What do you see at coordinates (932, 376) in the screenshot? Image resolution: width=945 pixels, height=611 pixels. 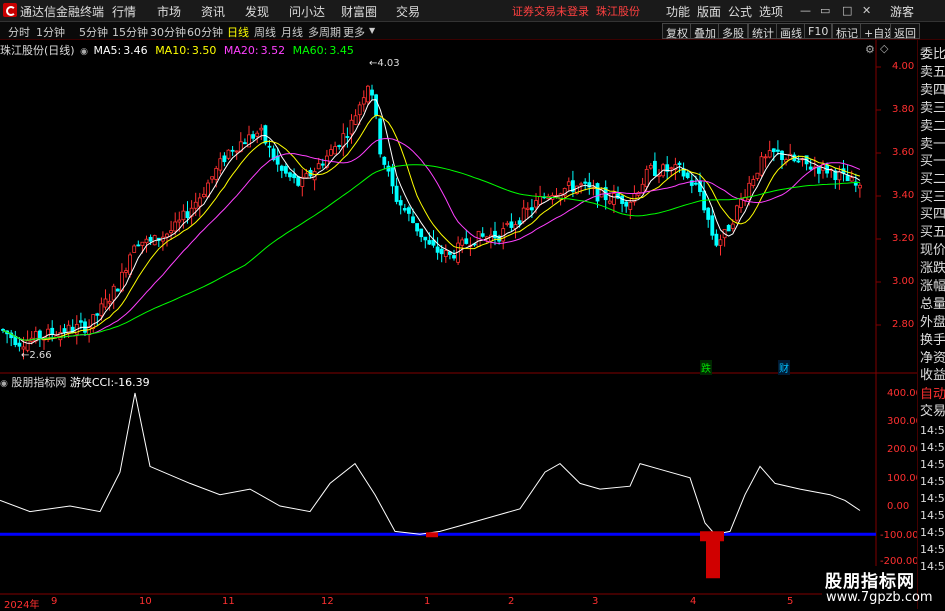 I see `panel-item: 收益` at bounding box center [932, 376].